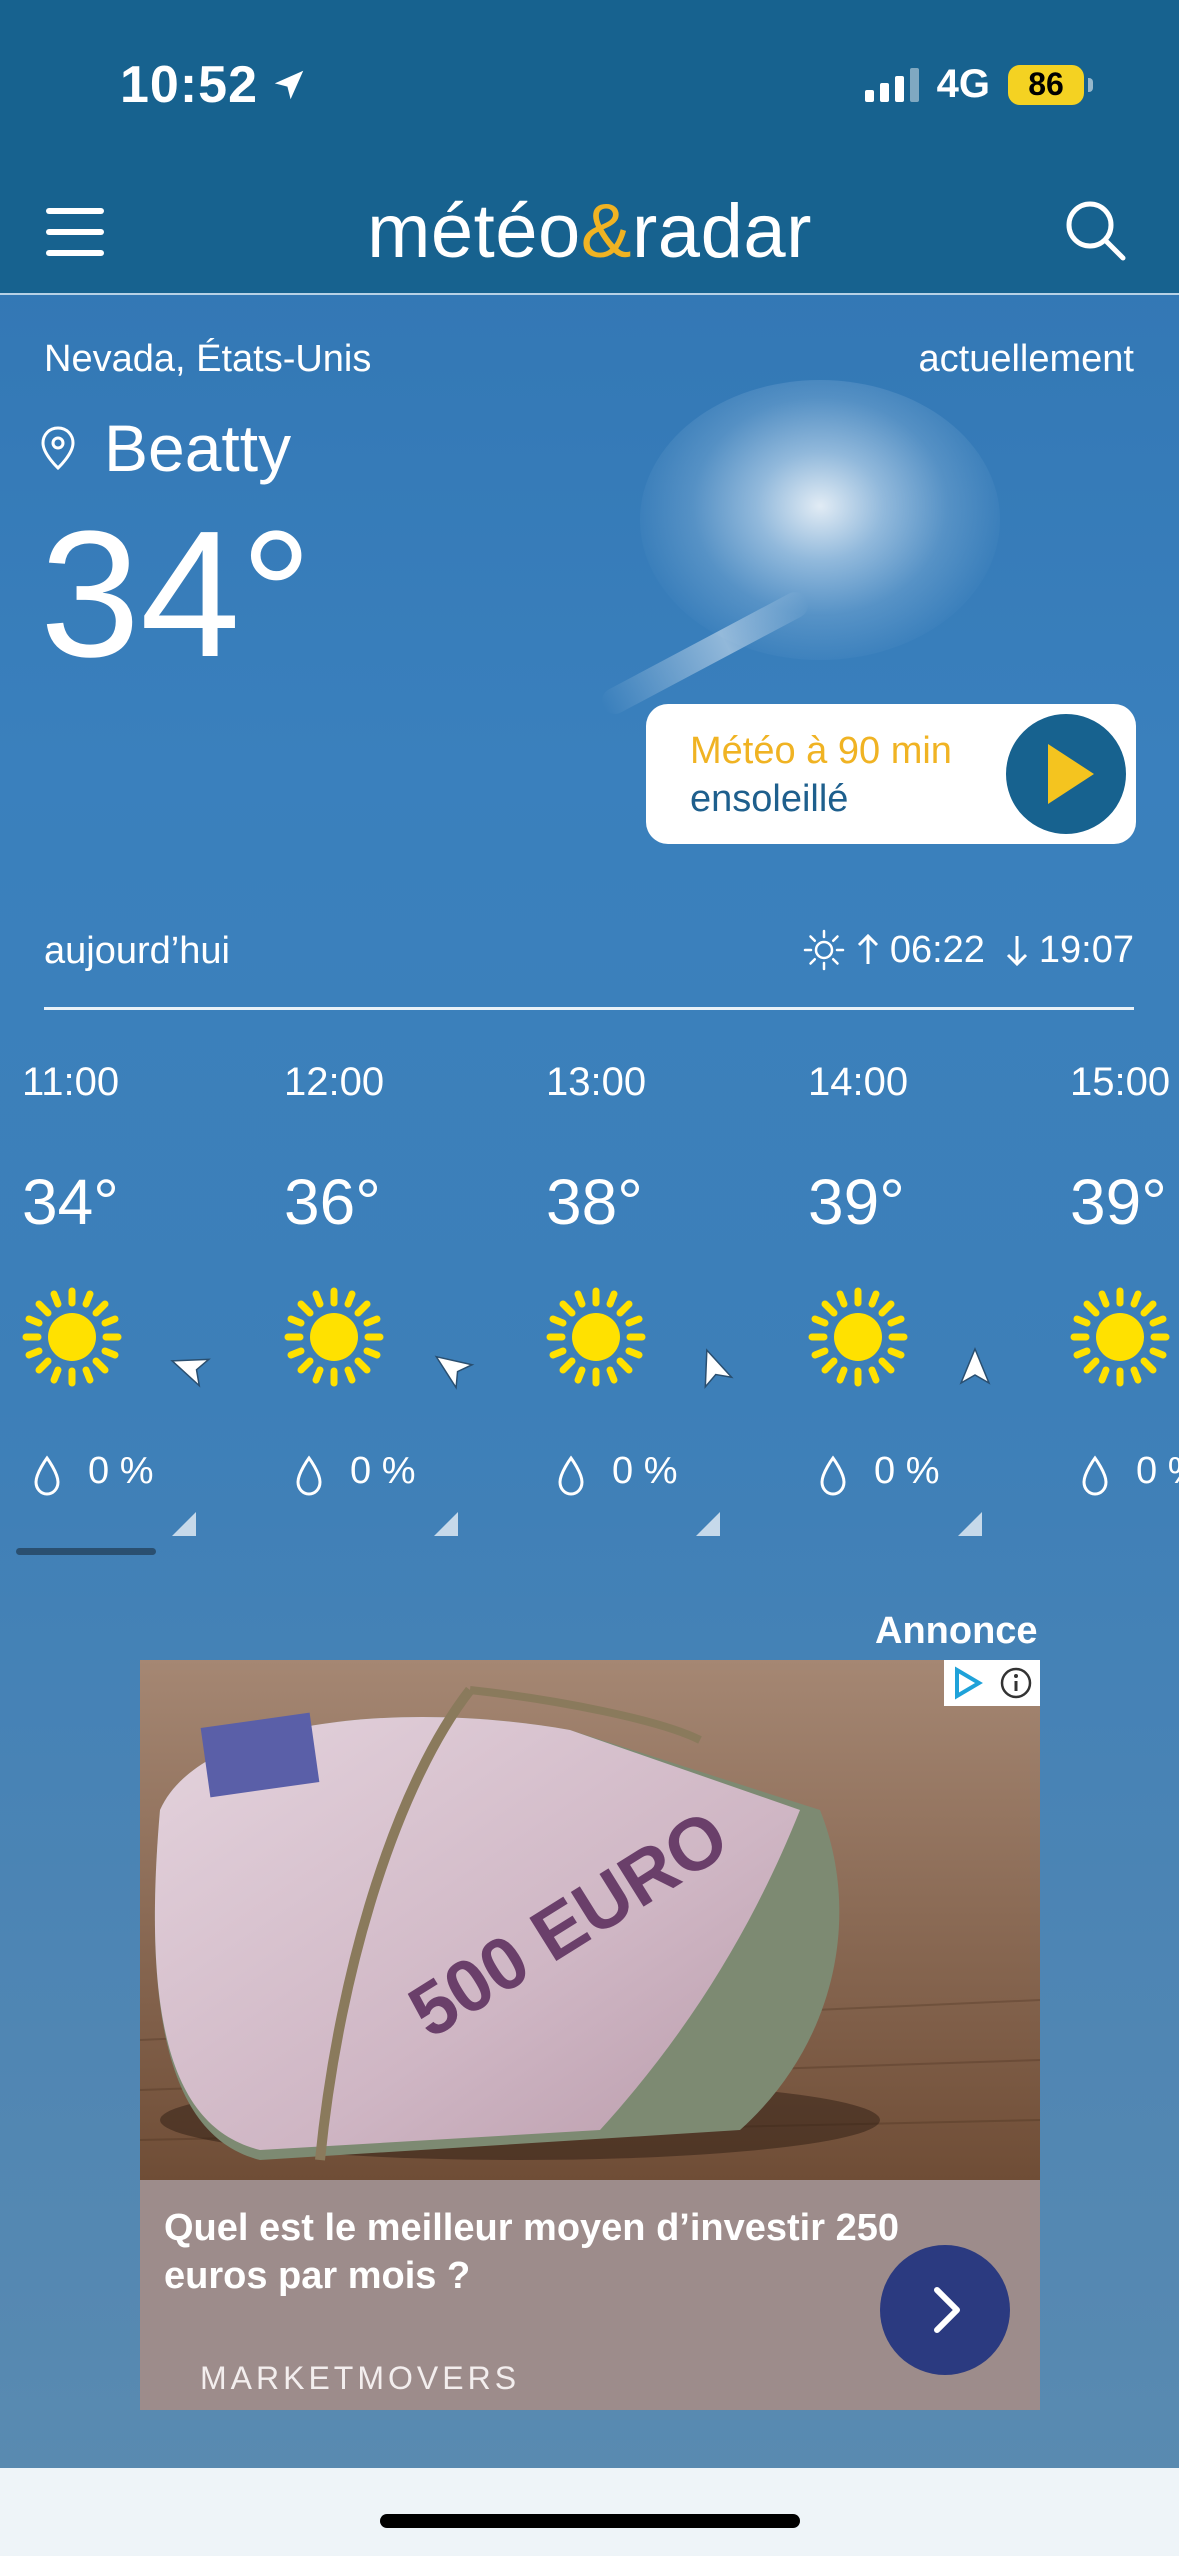  Describe the element at coordinates (1120, 1082) in the screenshot. I see `hour-time: 15:00` at that location.